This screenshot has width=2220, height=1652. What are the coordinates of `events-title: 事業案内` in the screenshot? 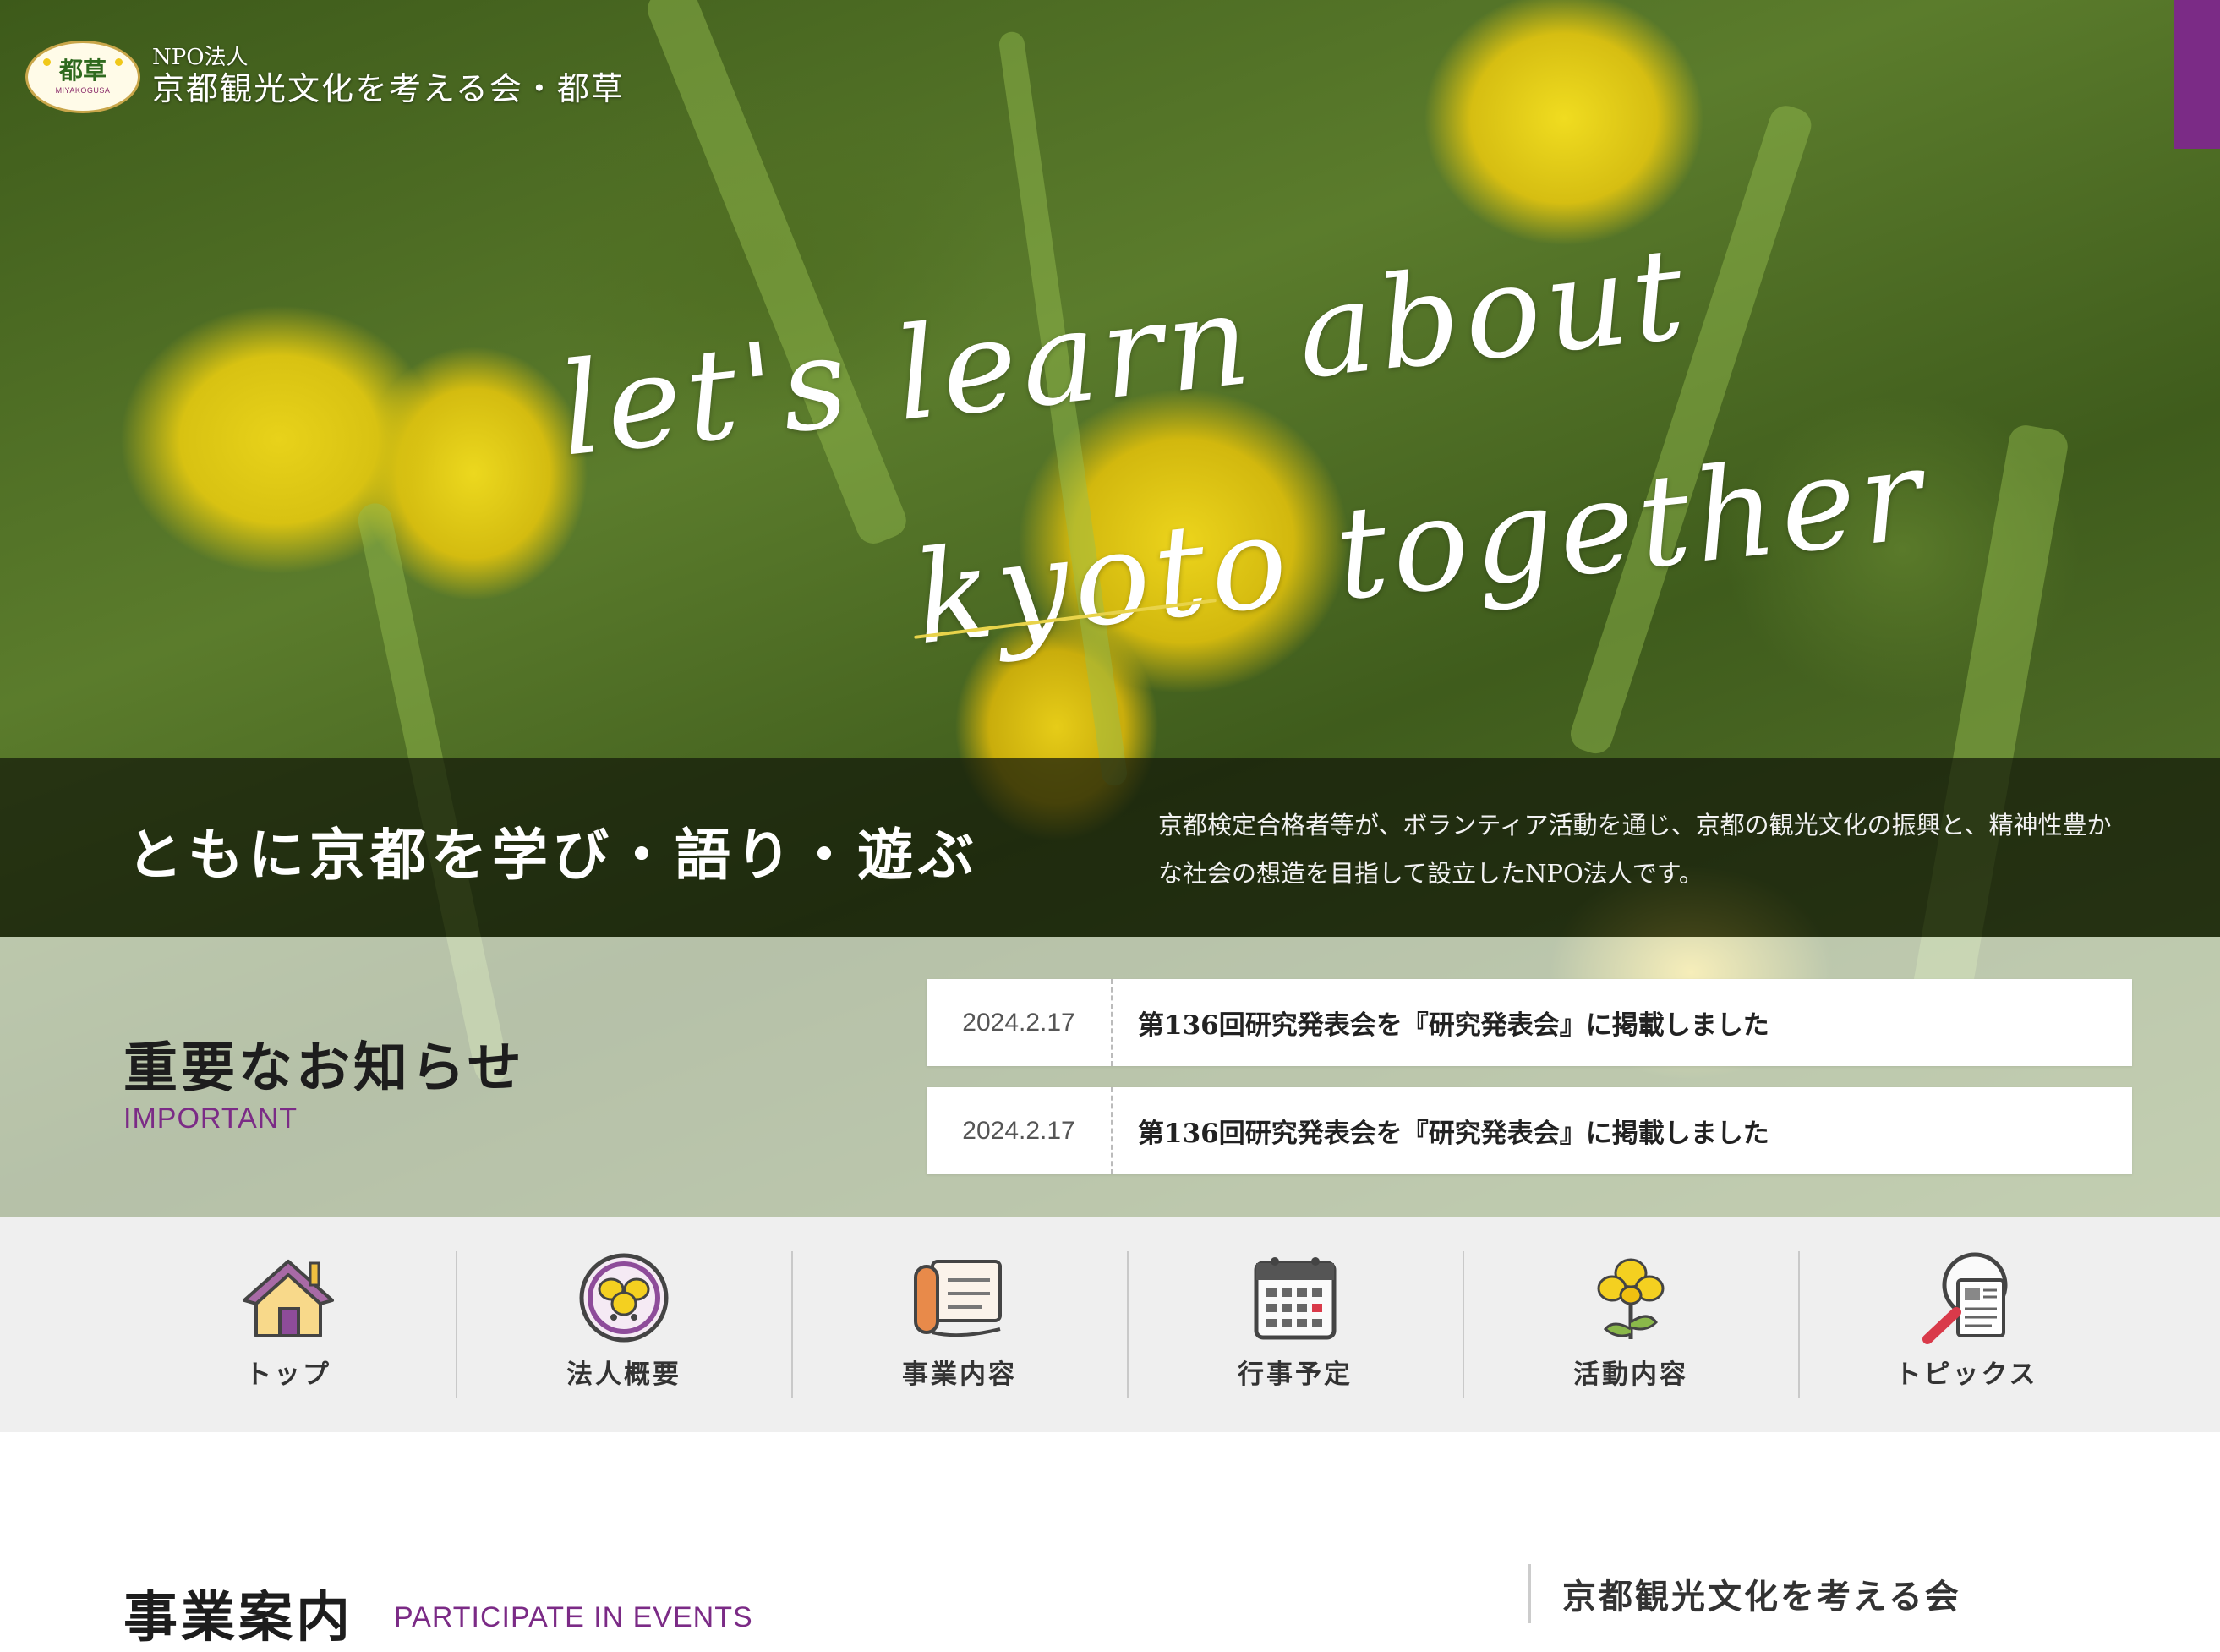 It's located at (238, 1617).